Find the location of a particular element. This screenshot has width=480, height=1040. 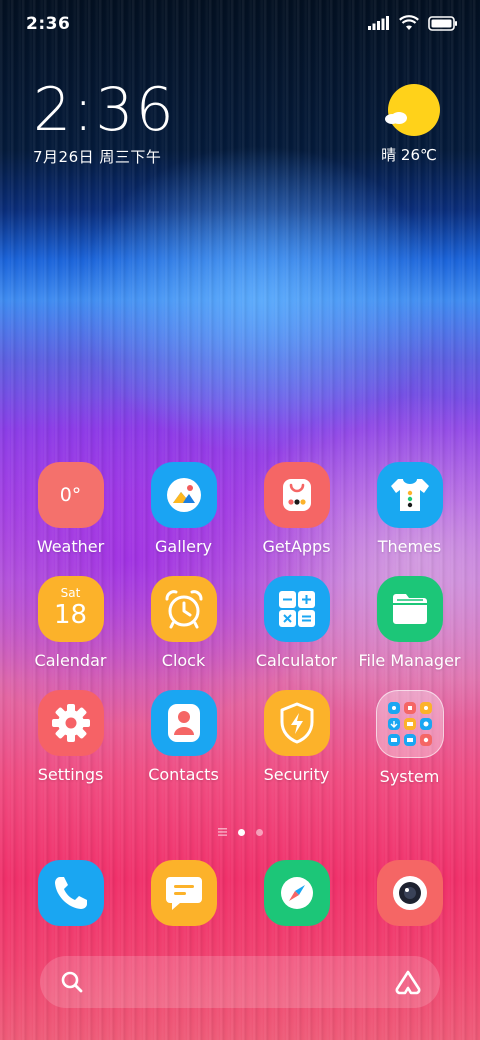

battery-icon is located at coordinates (442, 23).